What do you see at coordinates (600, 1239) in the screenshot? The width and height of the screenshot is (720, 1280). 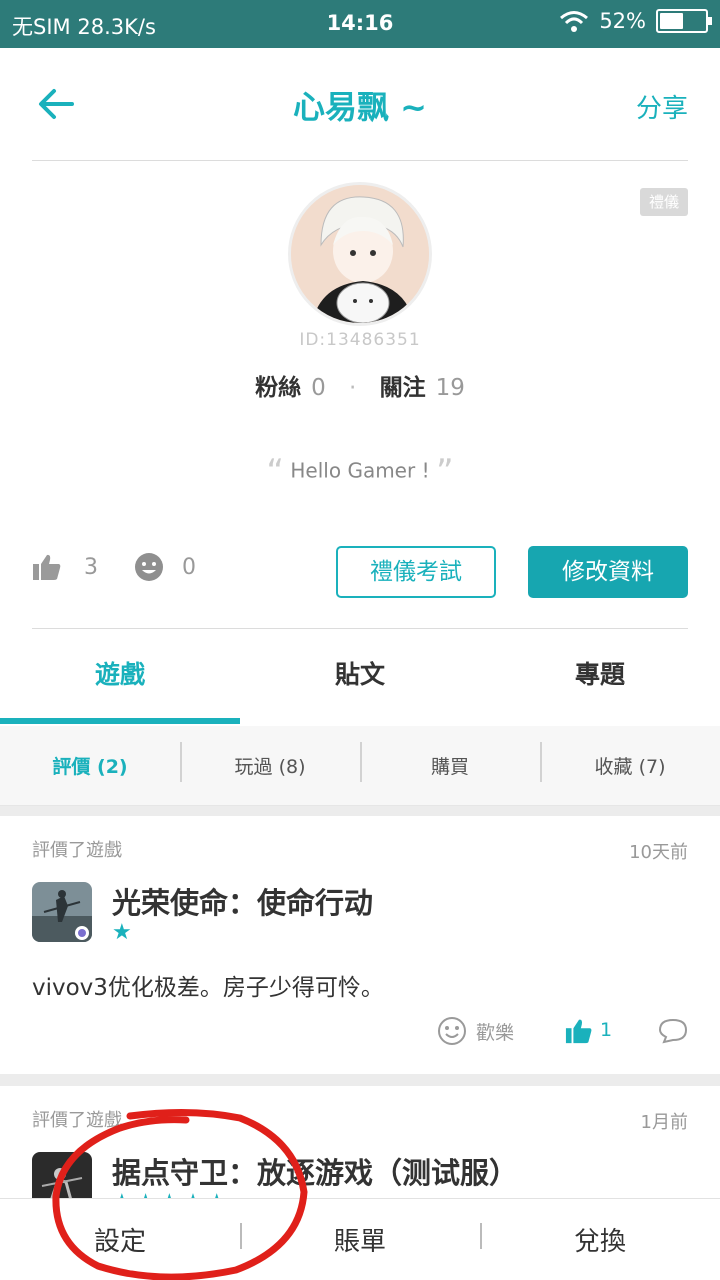 I see `redeem-button: 兌換` at bounding box center [600, 1239].